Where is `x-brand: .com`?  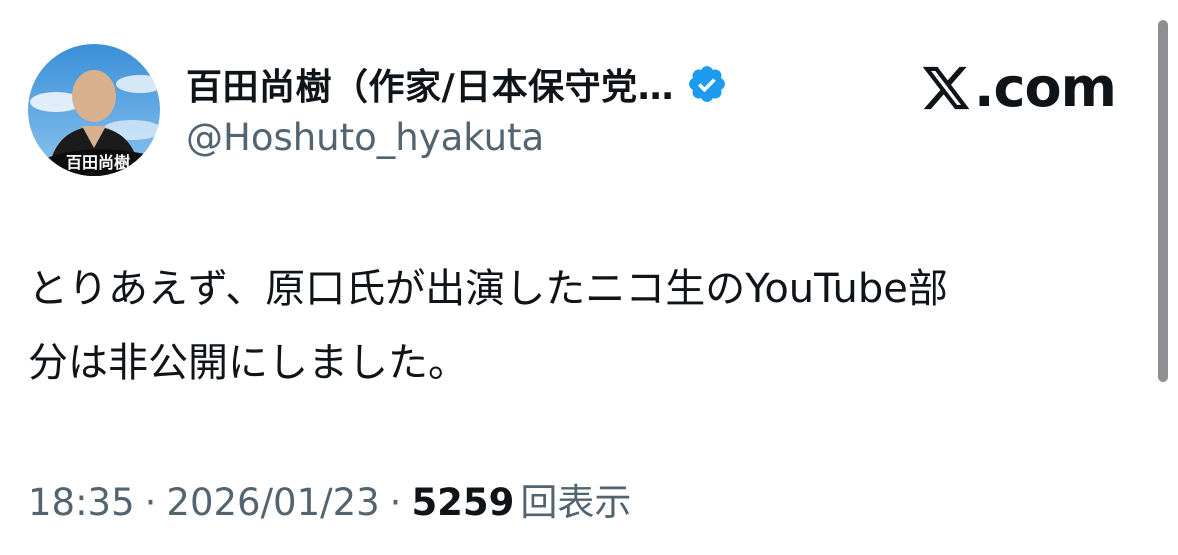 x-brand: .com is located at coordinates (1018, 88).